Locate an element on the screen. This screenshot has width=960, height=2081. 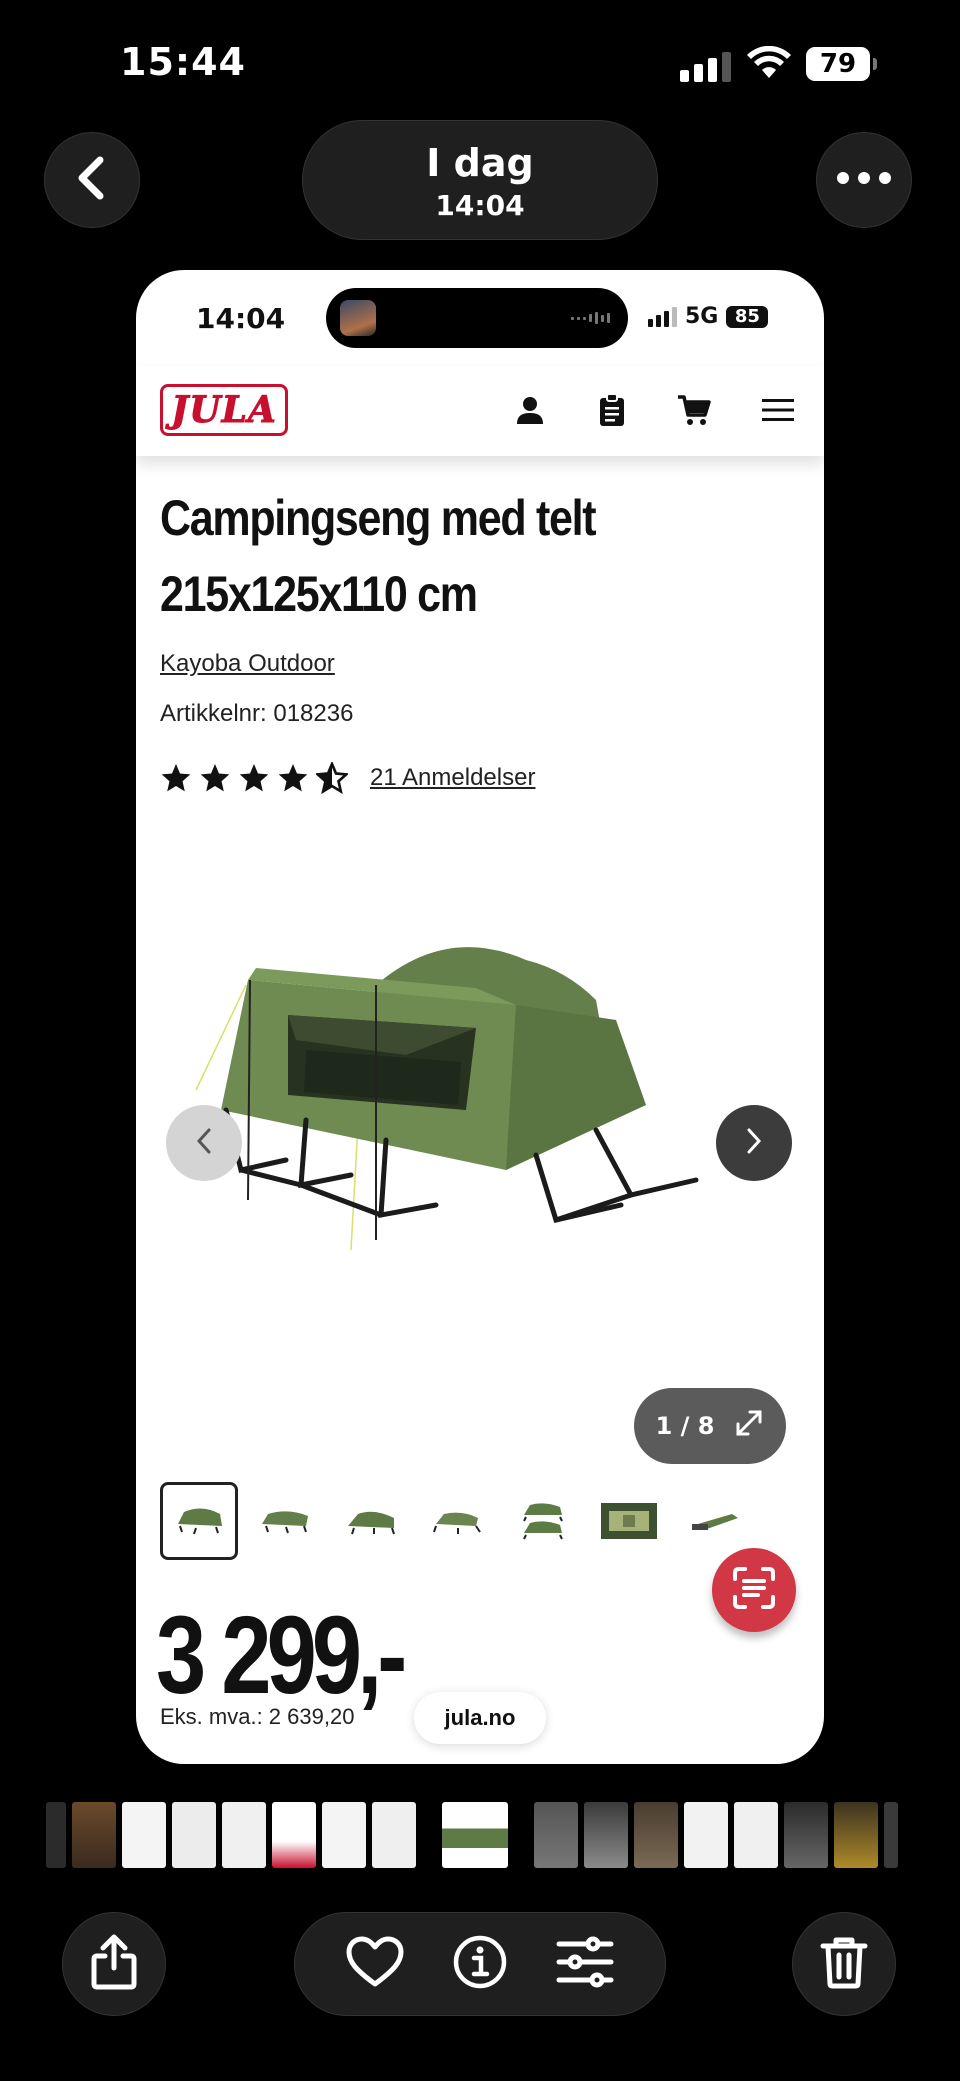
inner-signal-icon is located at coordinates (662, 316).